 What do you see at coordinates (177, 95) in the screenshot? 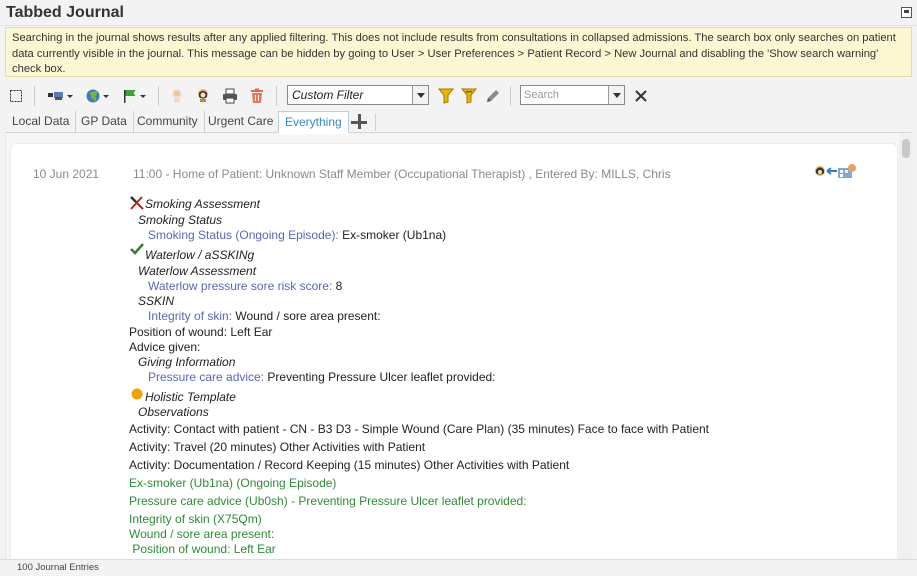
I see `consultation-icon-disabled` at bounding box center [177, 95].